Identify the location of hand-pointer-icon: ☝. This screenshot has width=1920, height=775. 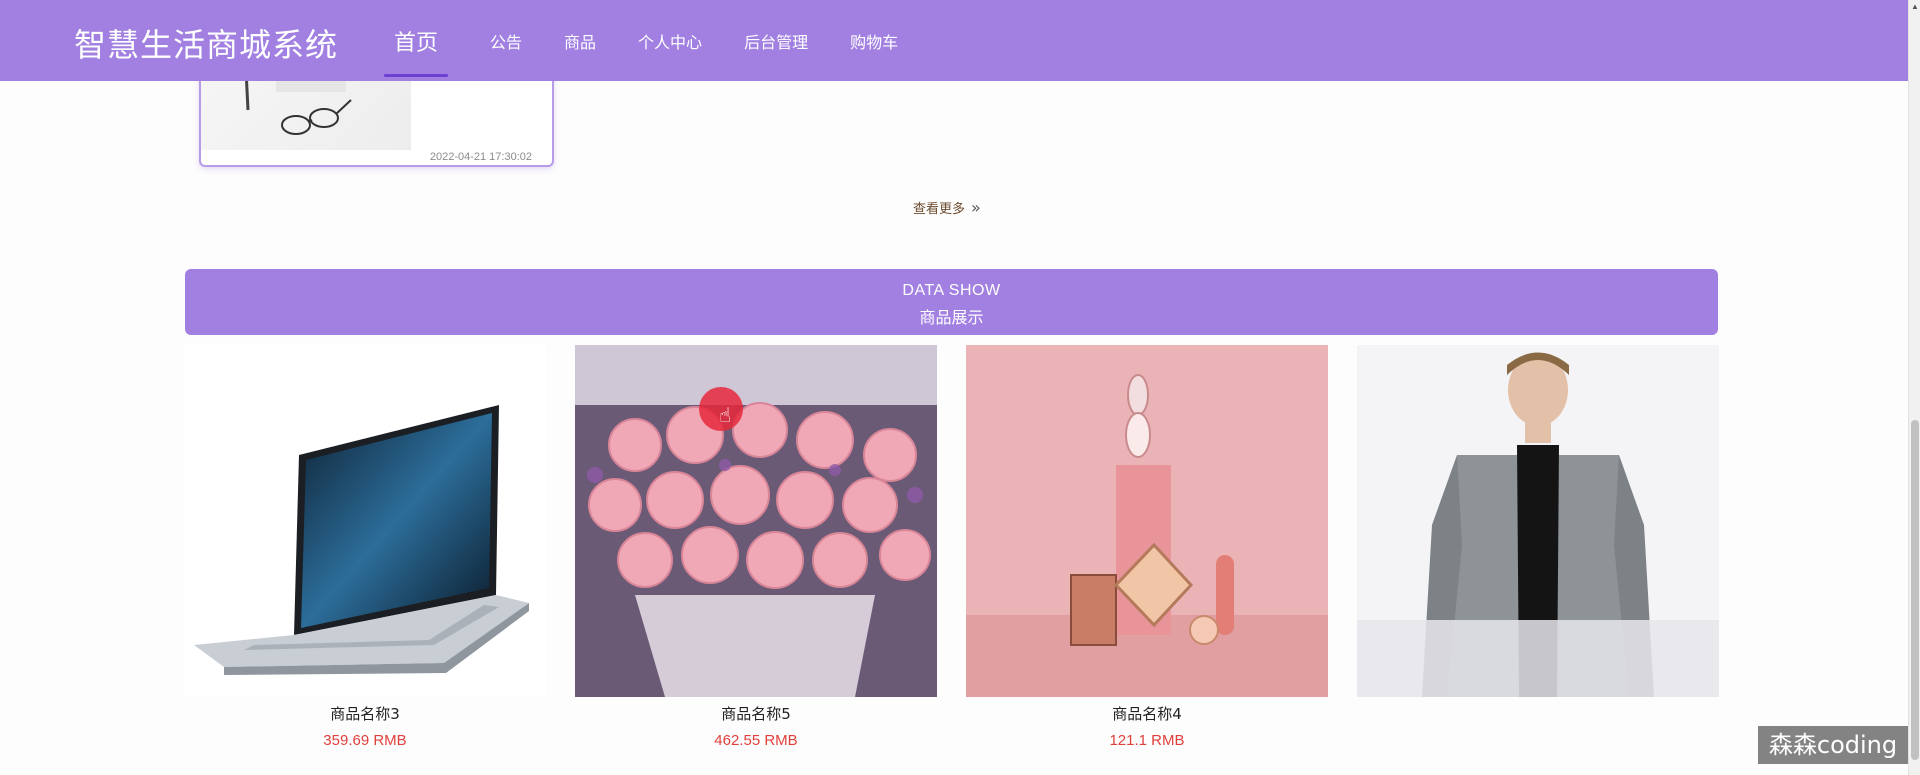
(725, 416).